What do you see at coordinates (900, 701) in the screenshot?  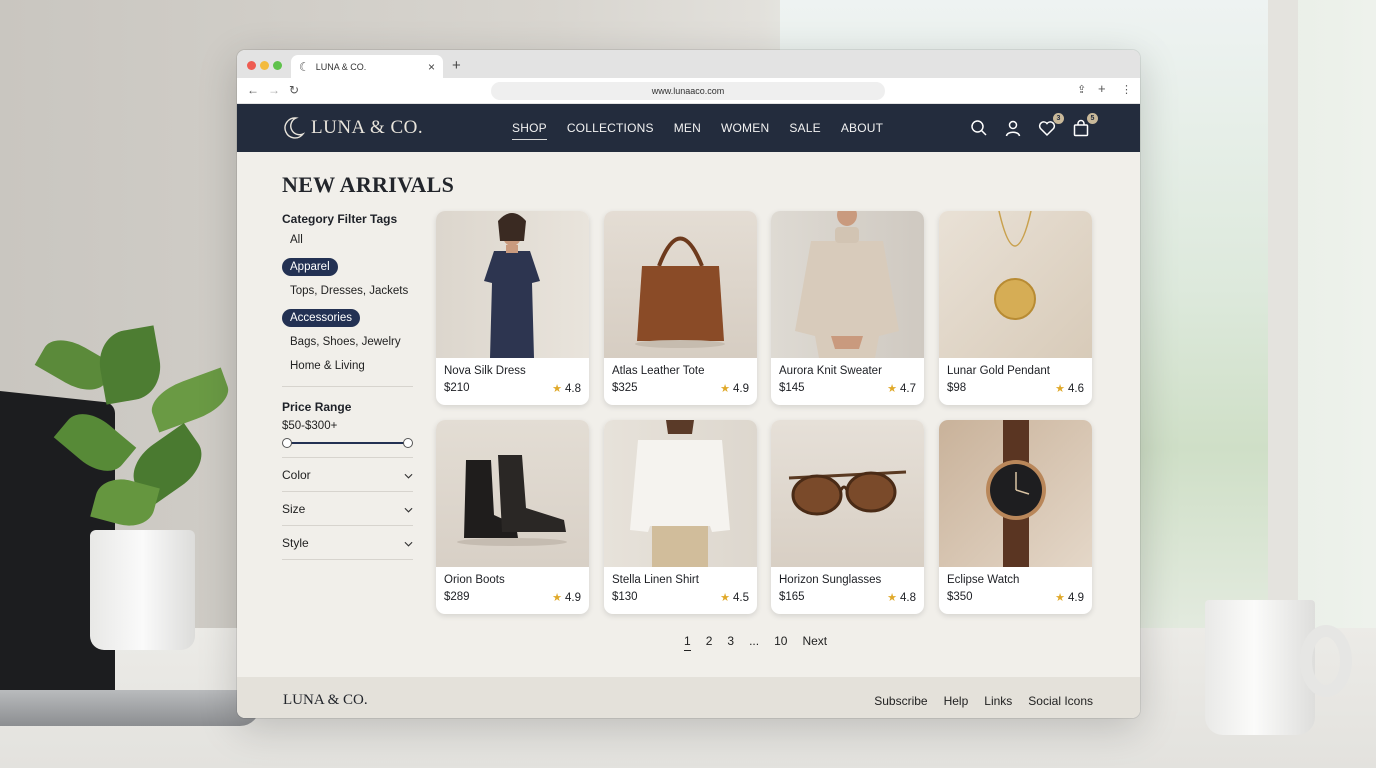 I see `footer-subscribe-link: Subscribe` at bounding box center [900, 701].